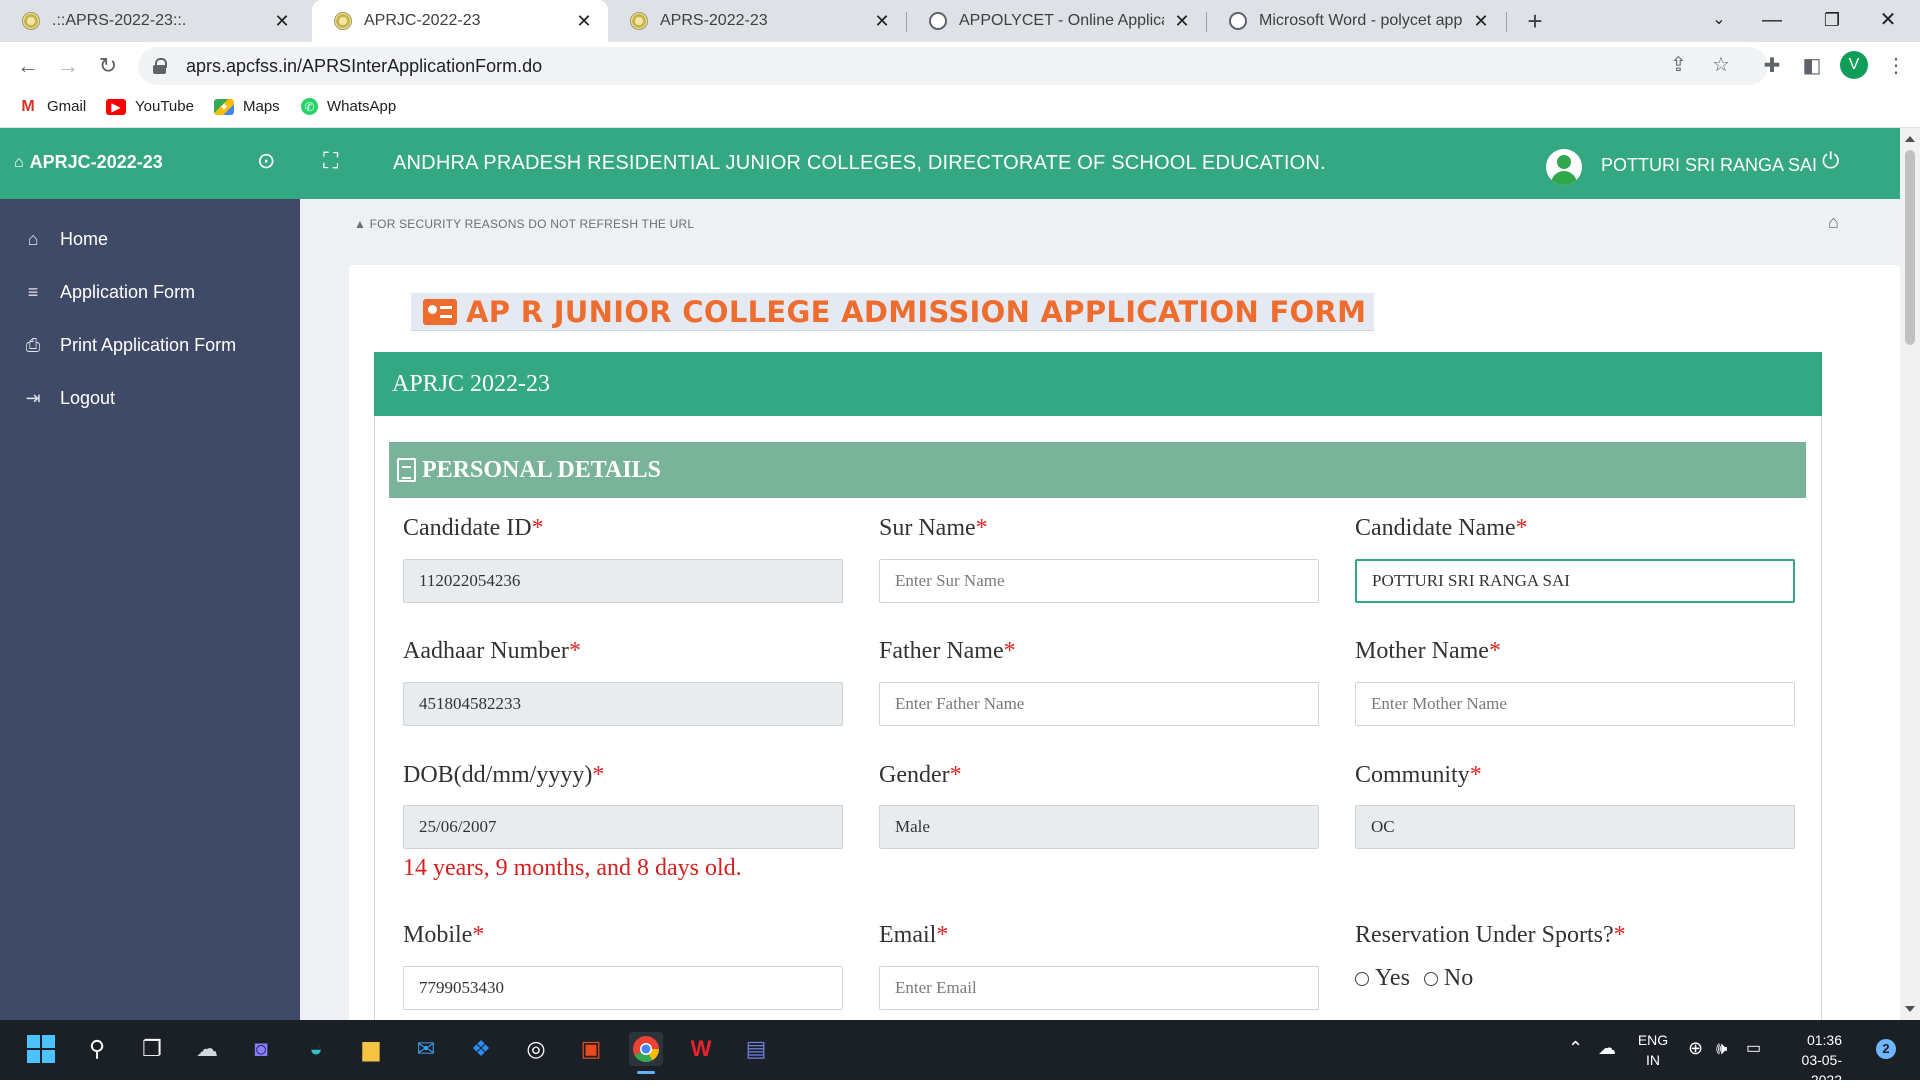 The height and width of the screenshot is (1090, 1920). I want to click on tab-separator, so click(1506, 22).